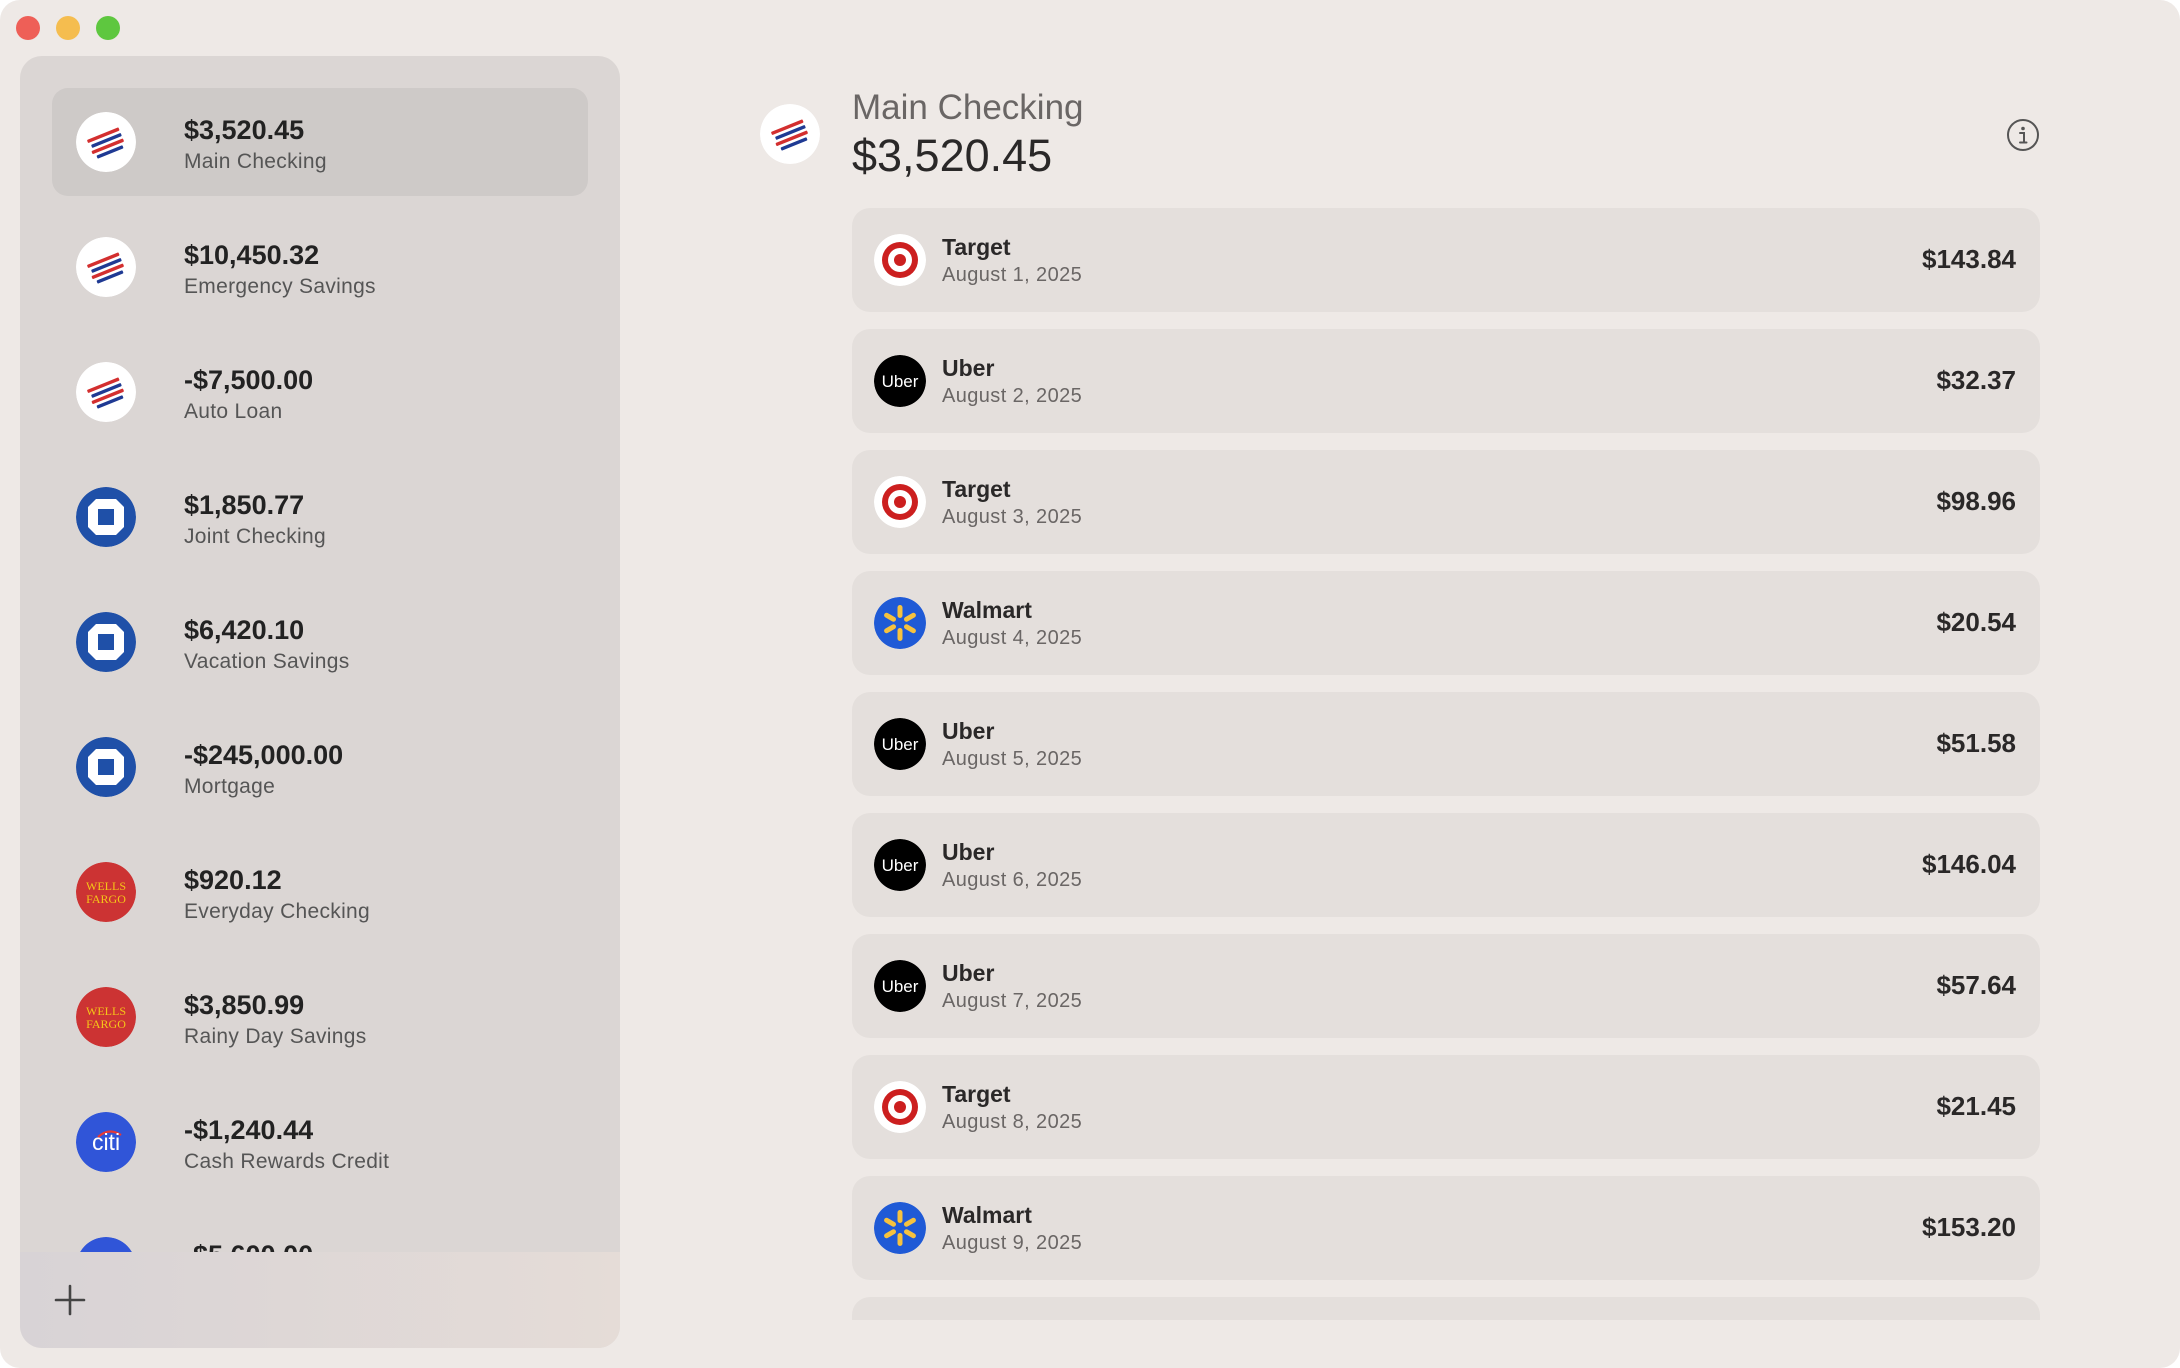 The height and width of the screenshot is (1368, 2180). What do you see at coordinates (1012, 396) in the screenshot?
I see `transaction-date: August 2, 2025` at bounding box center [1012, 396].